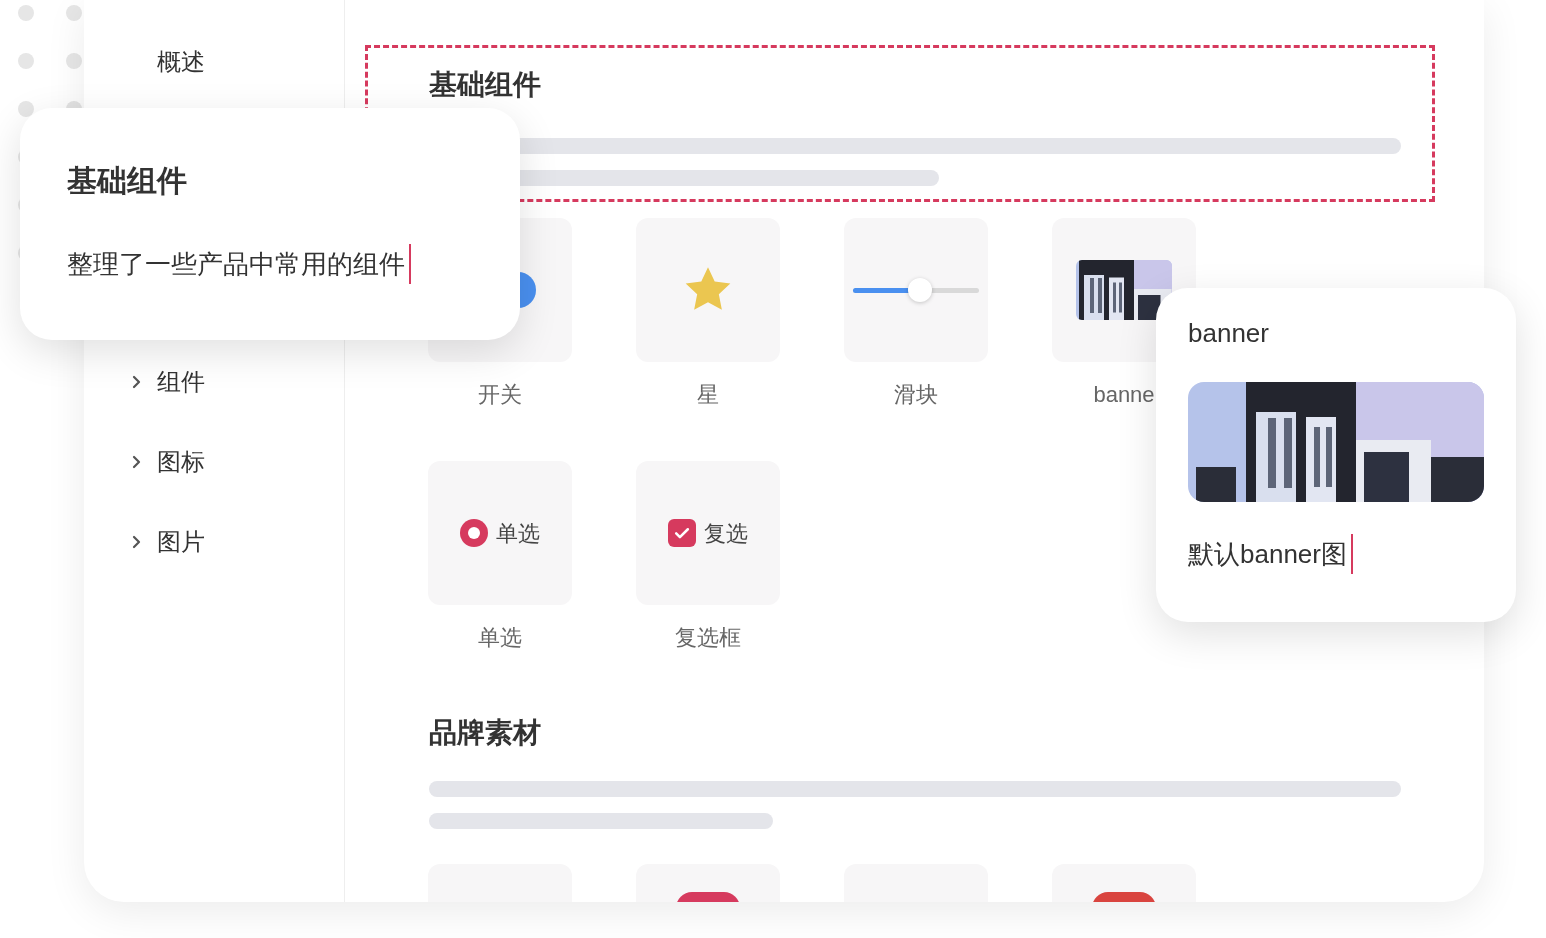 This screenshot has width=1546, height=938. I want to click on sidebar-item: 概述, so click(181, 62).